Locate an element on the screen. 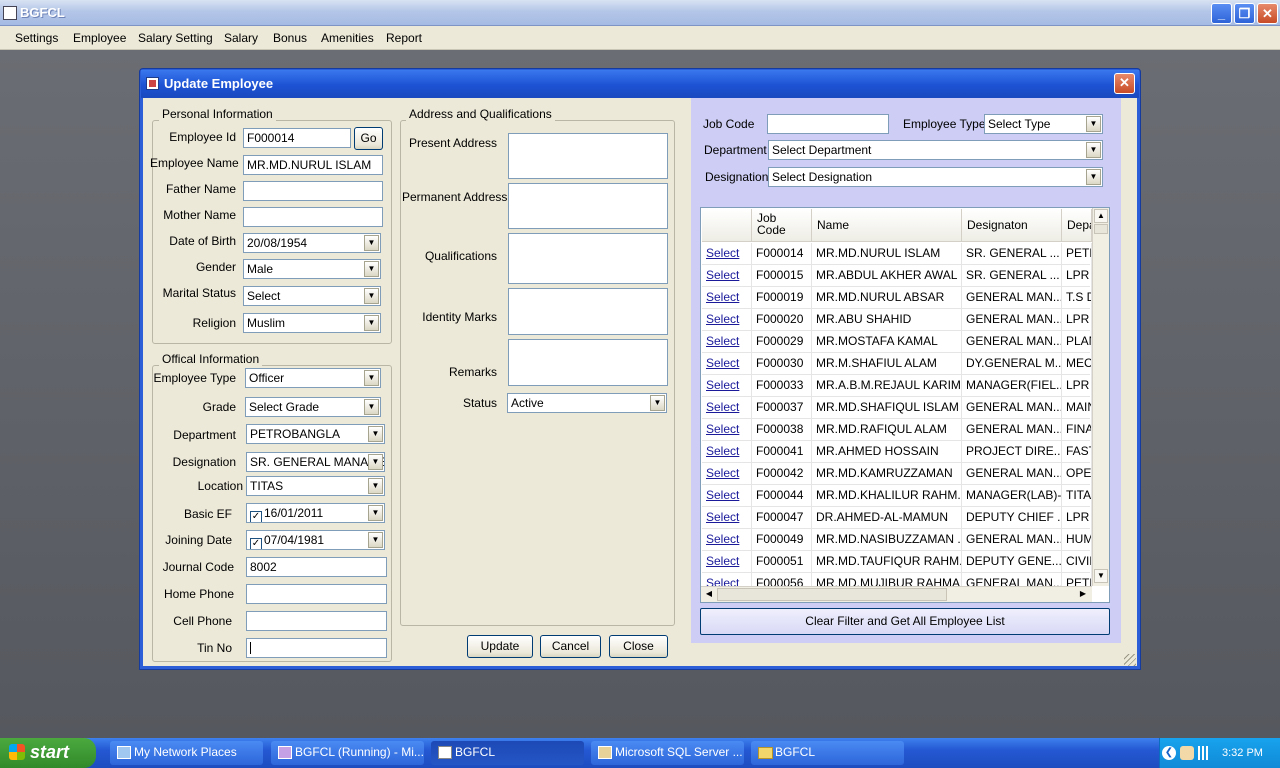 The width and height of the screenshot is (1280, 768). close-button: Close is located at coordinates (638, 646).